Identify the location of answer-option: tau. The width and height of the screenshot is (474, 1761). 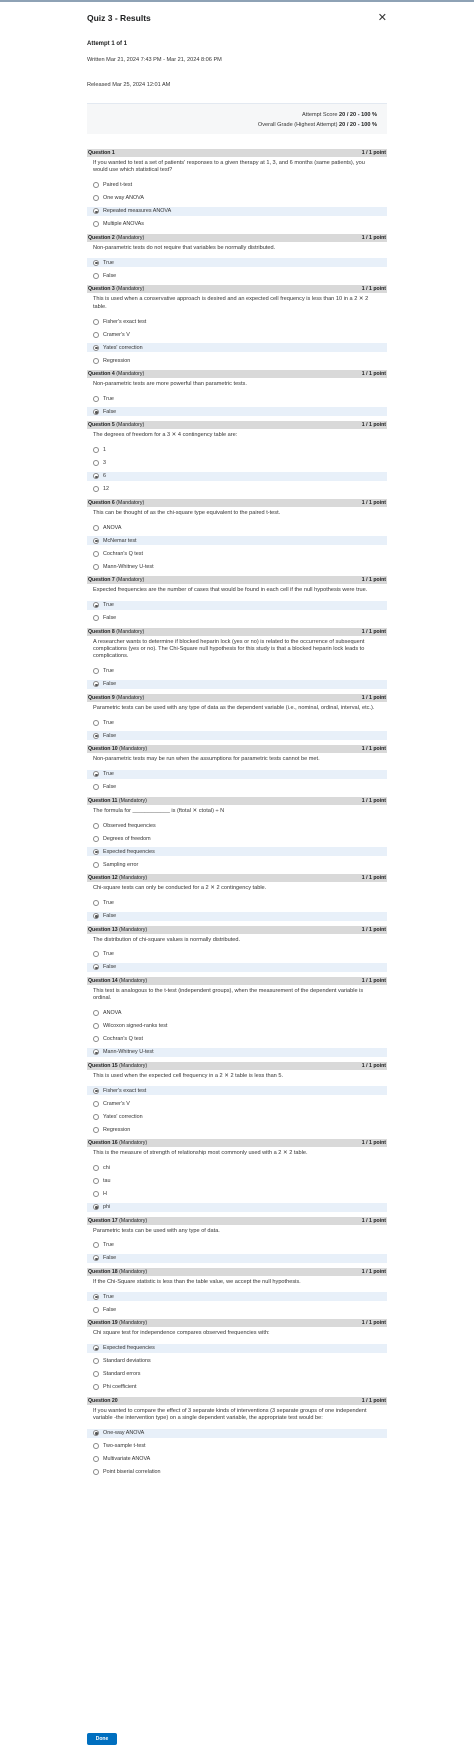
(237, 1181).